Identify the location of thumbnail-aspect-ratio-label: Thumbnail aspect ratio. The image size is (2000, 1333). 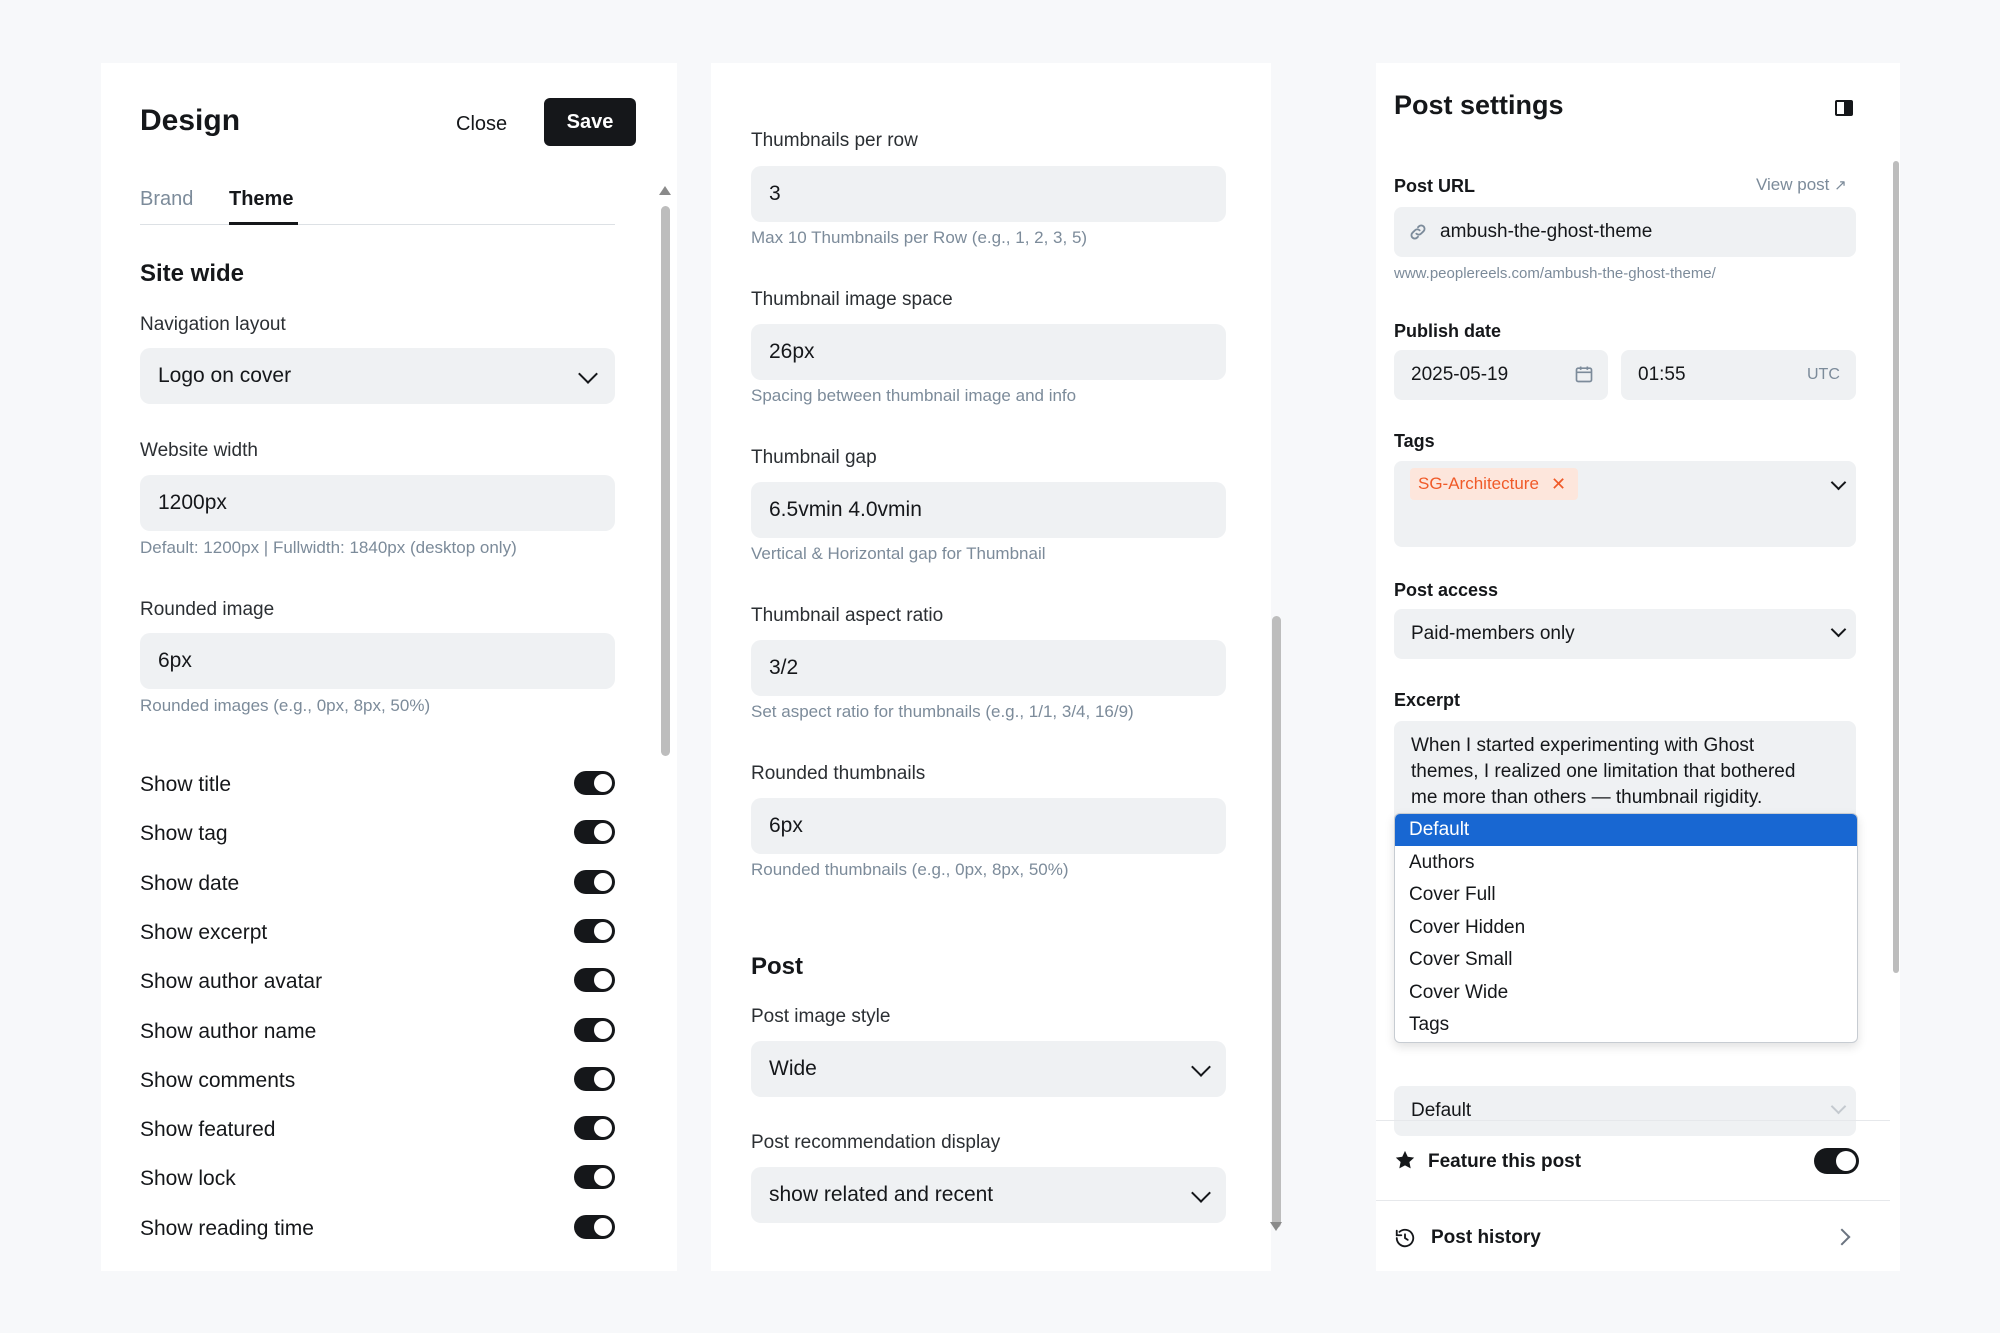
(847, 615).